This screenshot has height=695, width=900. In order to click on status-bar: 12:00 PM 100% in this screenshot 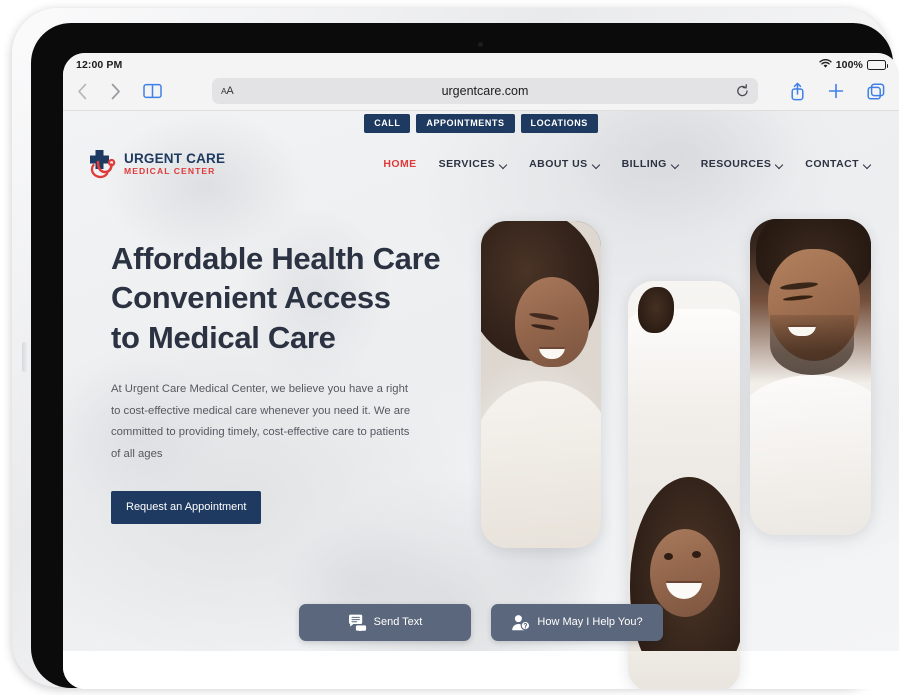, I will do `click(481, 62)`.